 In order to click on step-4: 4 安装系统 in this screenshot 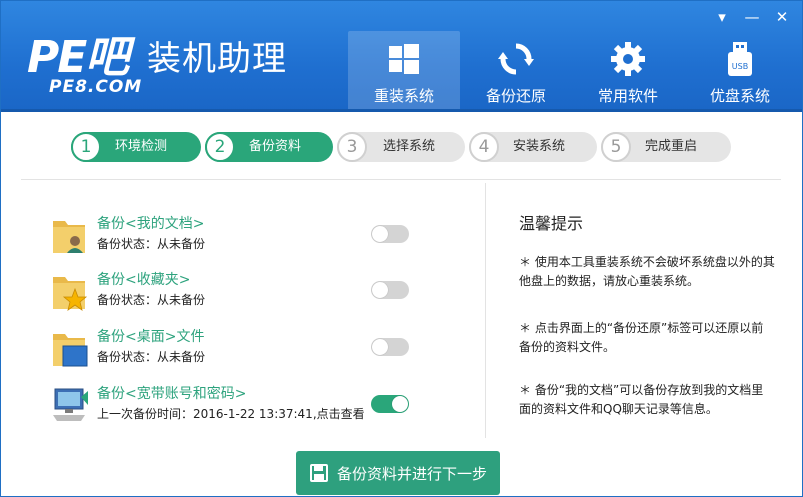, I will do `click(533, 147)`.